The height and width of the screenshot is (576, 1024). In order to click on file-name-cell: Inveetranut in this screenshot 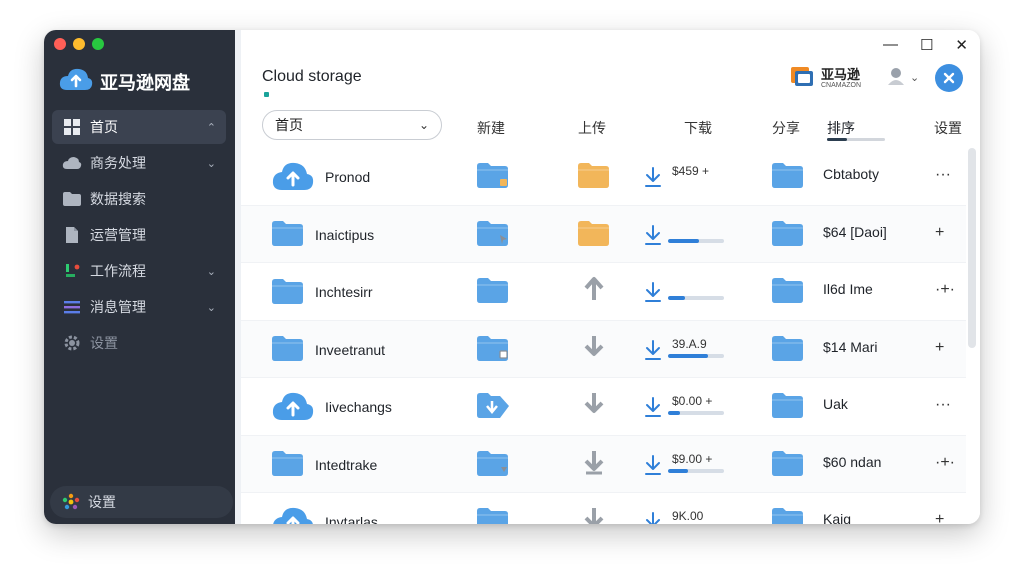, I will do `click(328, 350)`.